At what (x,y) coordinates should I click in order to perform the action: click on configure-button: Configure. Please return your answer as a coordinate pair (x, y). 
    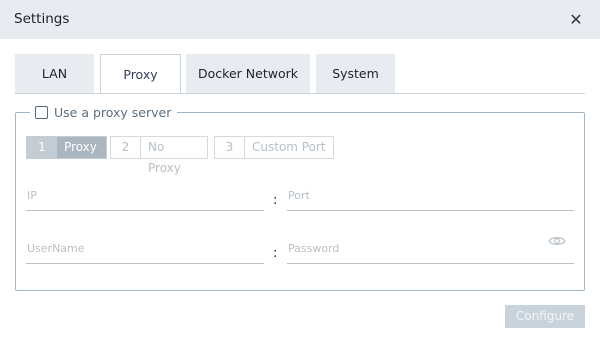
    Looking at the image, I should click on (545, 316).